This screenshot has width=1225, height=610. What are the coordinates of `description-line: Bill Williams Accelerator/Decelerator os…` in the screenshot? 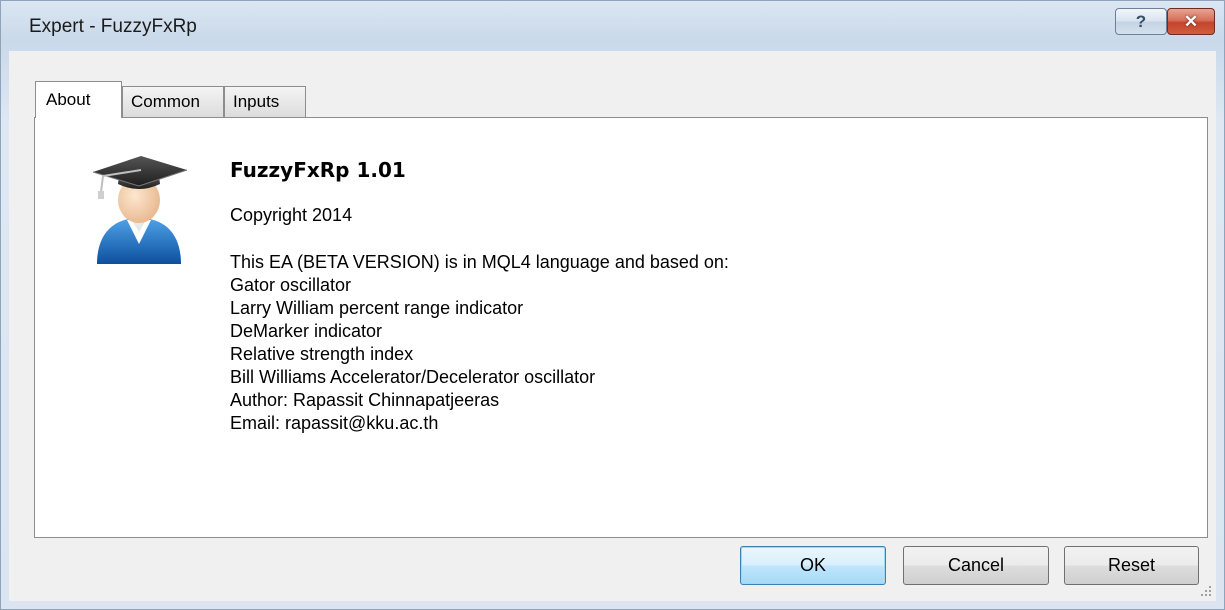 It's located at (413, 377).